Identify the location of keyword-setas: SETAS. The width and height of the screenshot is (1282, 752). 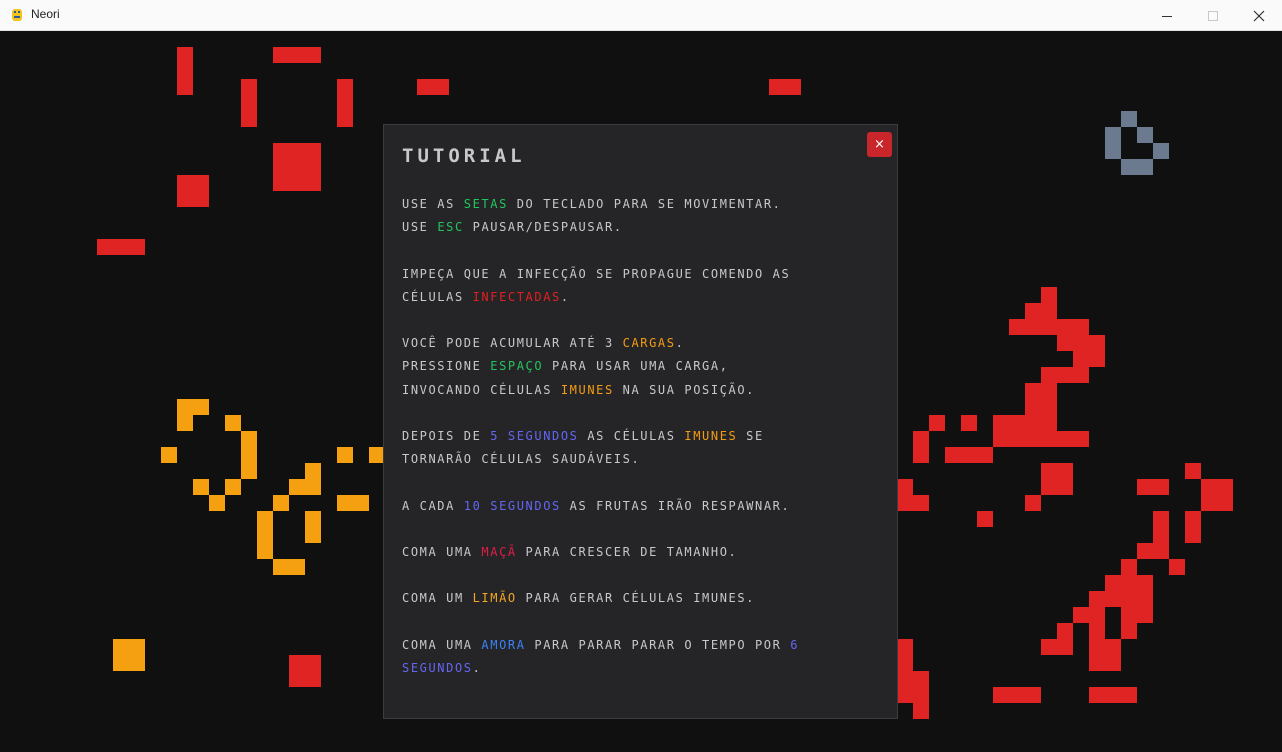
(485, 204).